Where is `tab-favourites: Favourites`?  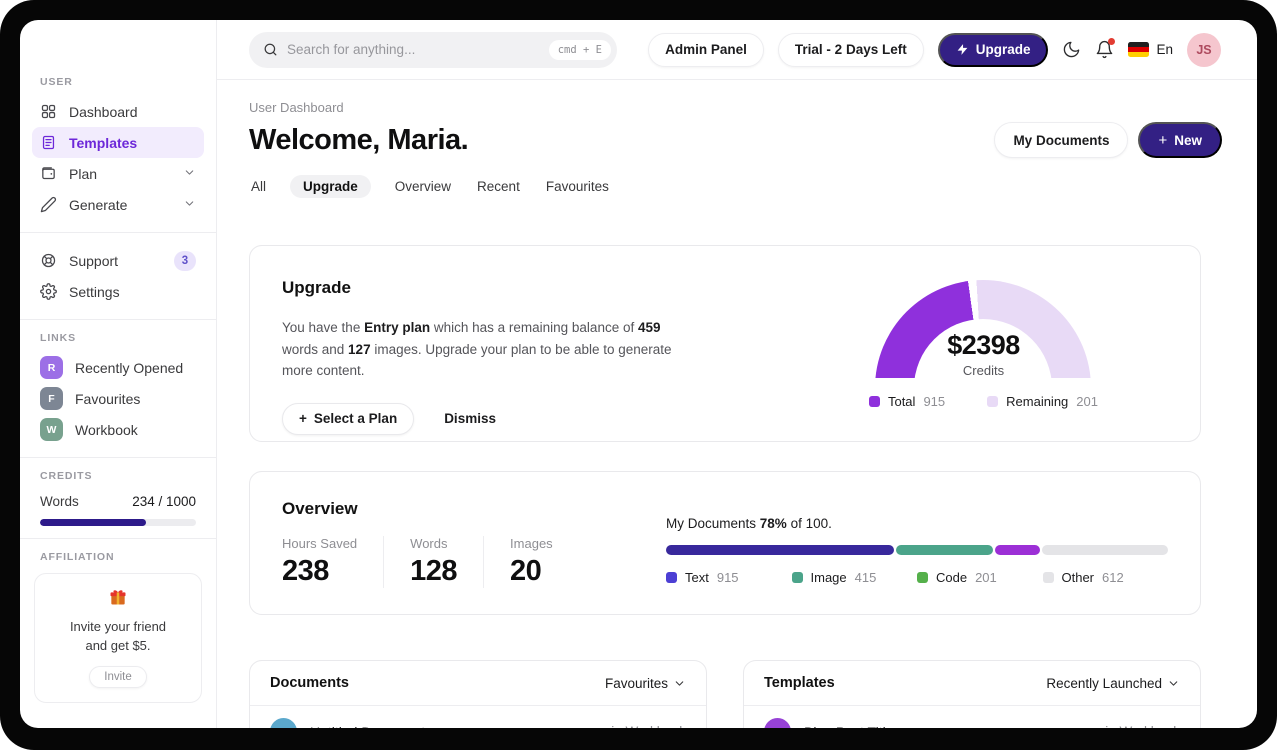
tab-favourites: Favourites is located at coordinates (577, 186).